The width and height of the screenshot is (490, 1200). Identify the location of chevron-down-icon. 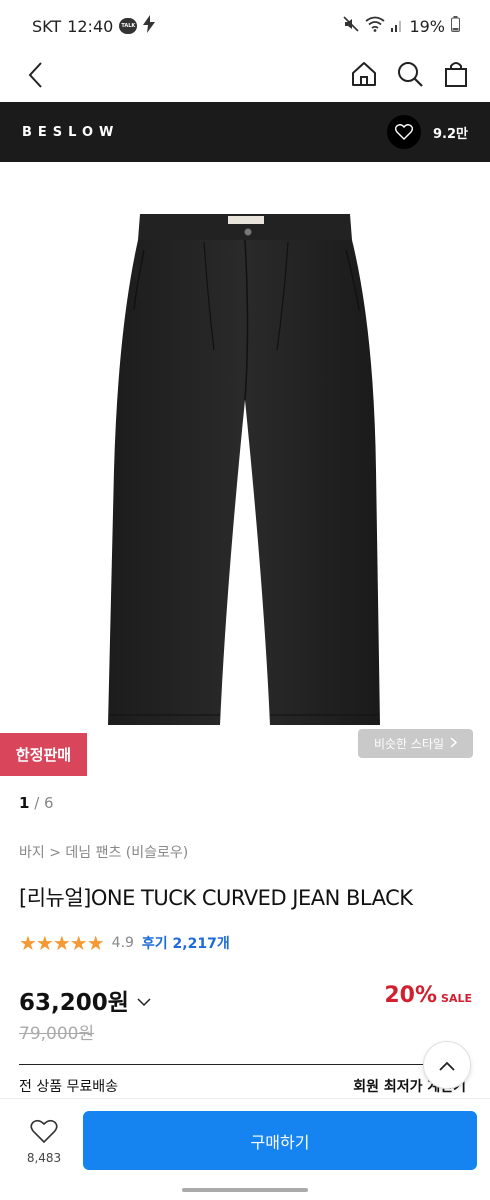
(144, 1000).